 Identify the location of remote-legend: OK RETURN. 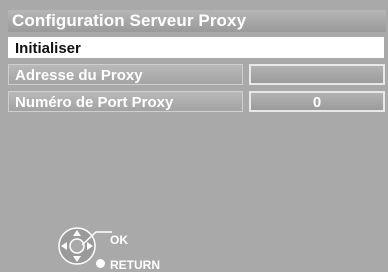
(118, 249).